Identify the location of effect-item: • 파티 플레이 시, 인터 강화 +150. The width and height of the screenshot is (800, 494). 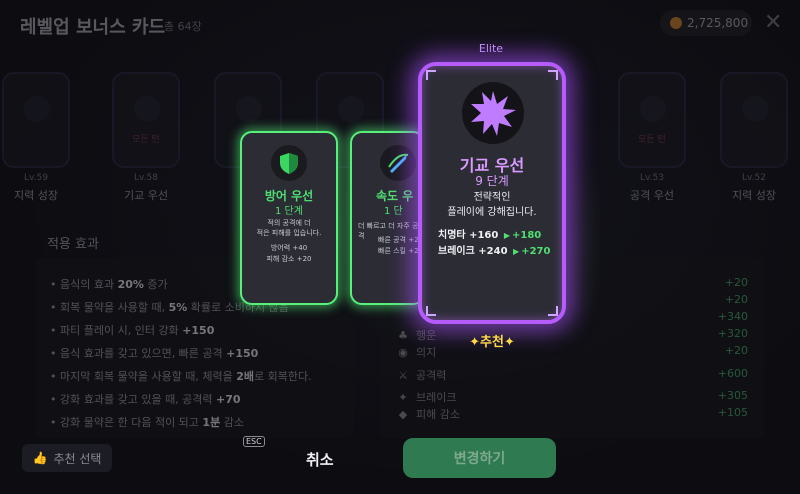
(132, 330).